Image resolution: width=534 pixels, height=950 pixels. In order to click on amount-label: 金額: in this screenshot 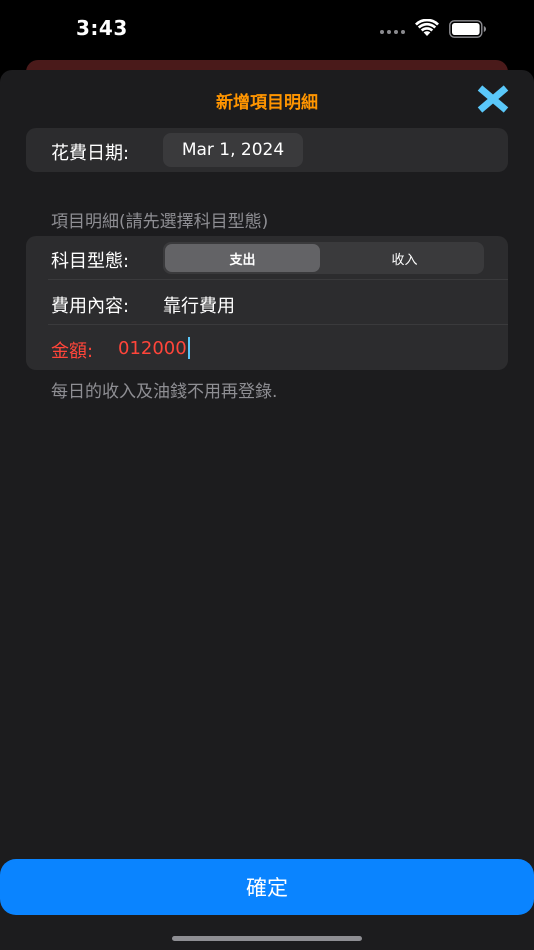, I will do `click(72, 351)`.